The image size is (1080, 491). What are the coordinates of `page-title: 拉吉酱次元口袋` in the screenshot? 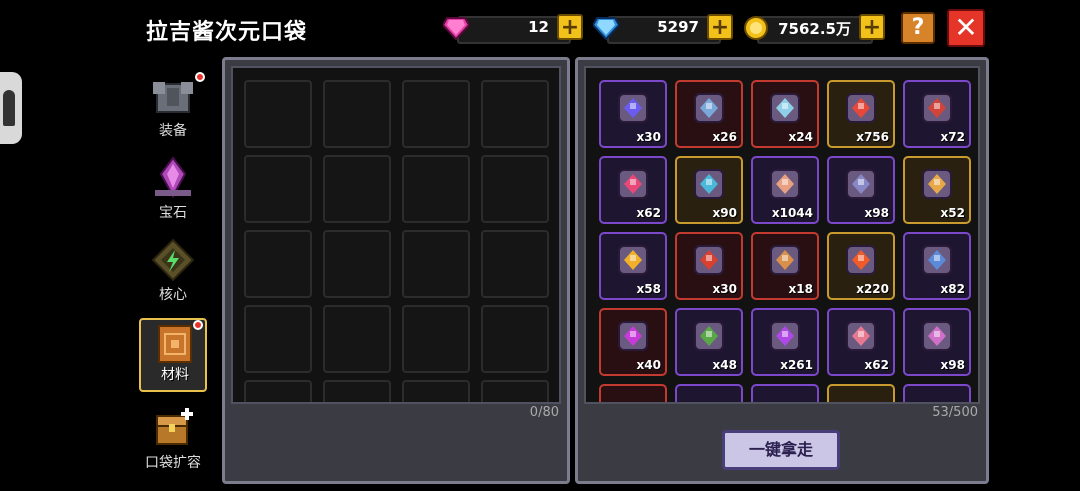 It's located at (227, 32).